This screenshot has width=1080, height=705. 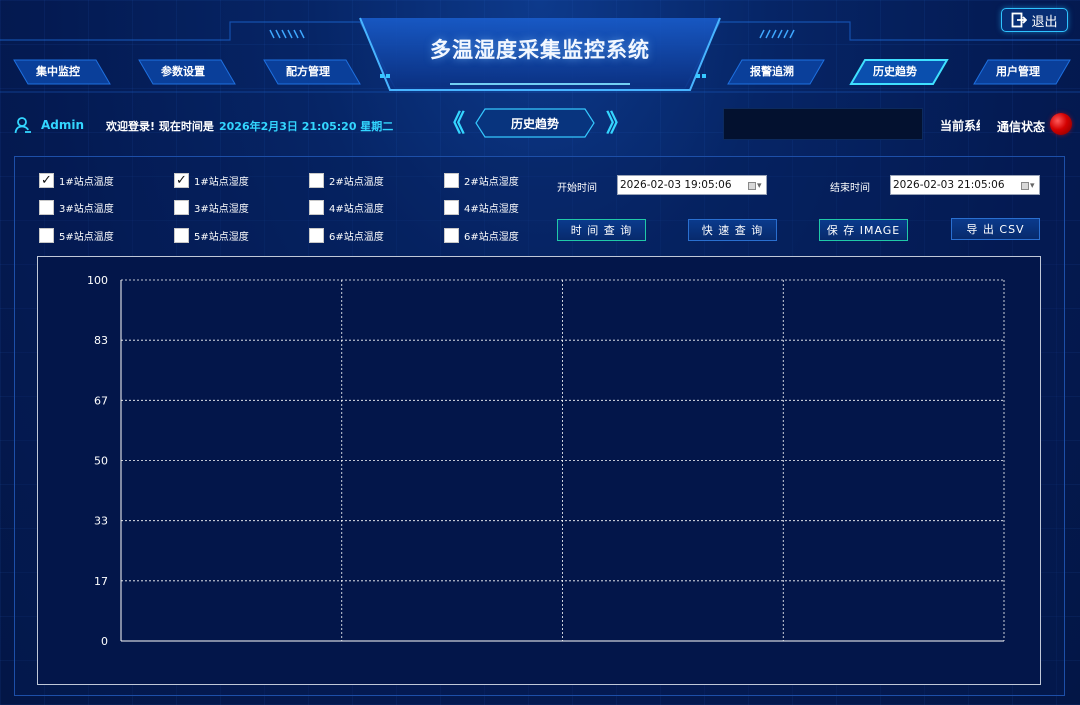 What do you see at coordinates (356, 182) in the screenshot?
I see `series-checkbox-label: 2#站点温度` at bounding box center [356, 182].